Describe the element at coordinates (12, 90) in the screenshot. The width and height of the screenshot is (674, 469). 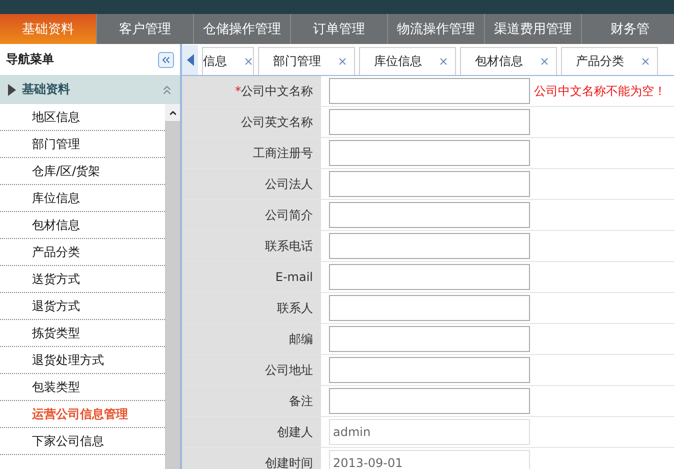
I see `expand-arrow-icon` at that location.